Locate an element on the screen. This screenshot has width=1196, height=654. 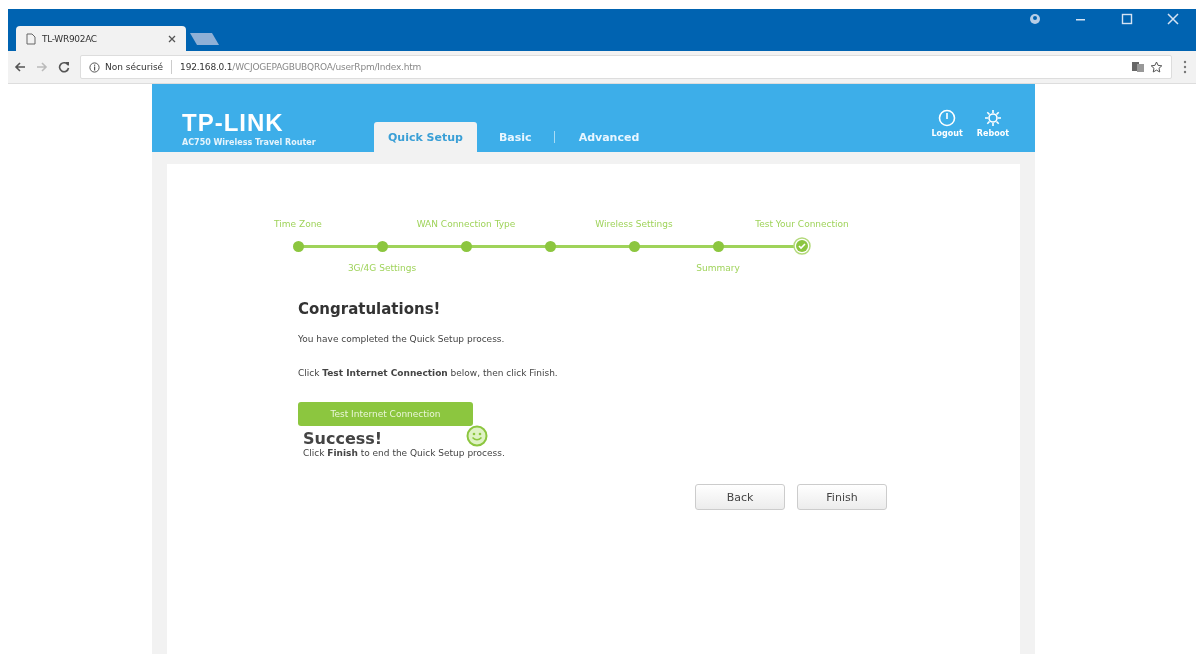
step-label: Test Your Connection is located at coordinates (802, 224).